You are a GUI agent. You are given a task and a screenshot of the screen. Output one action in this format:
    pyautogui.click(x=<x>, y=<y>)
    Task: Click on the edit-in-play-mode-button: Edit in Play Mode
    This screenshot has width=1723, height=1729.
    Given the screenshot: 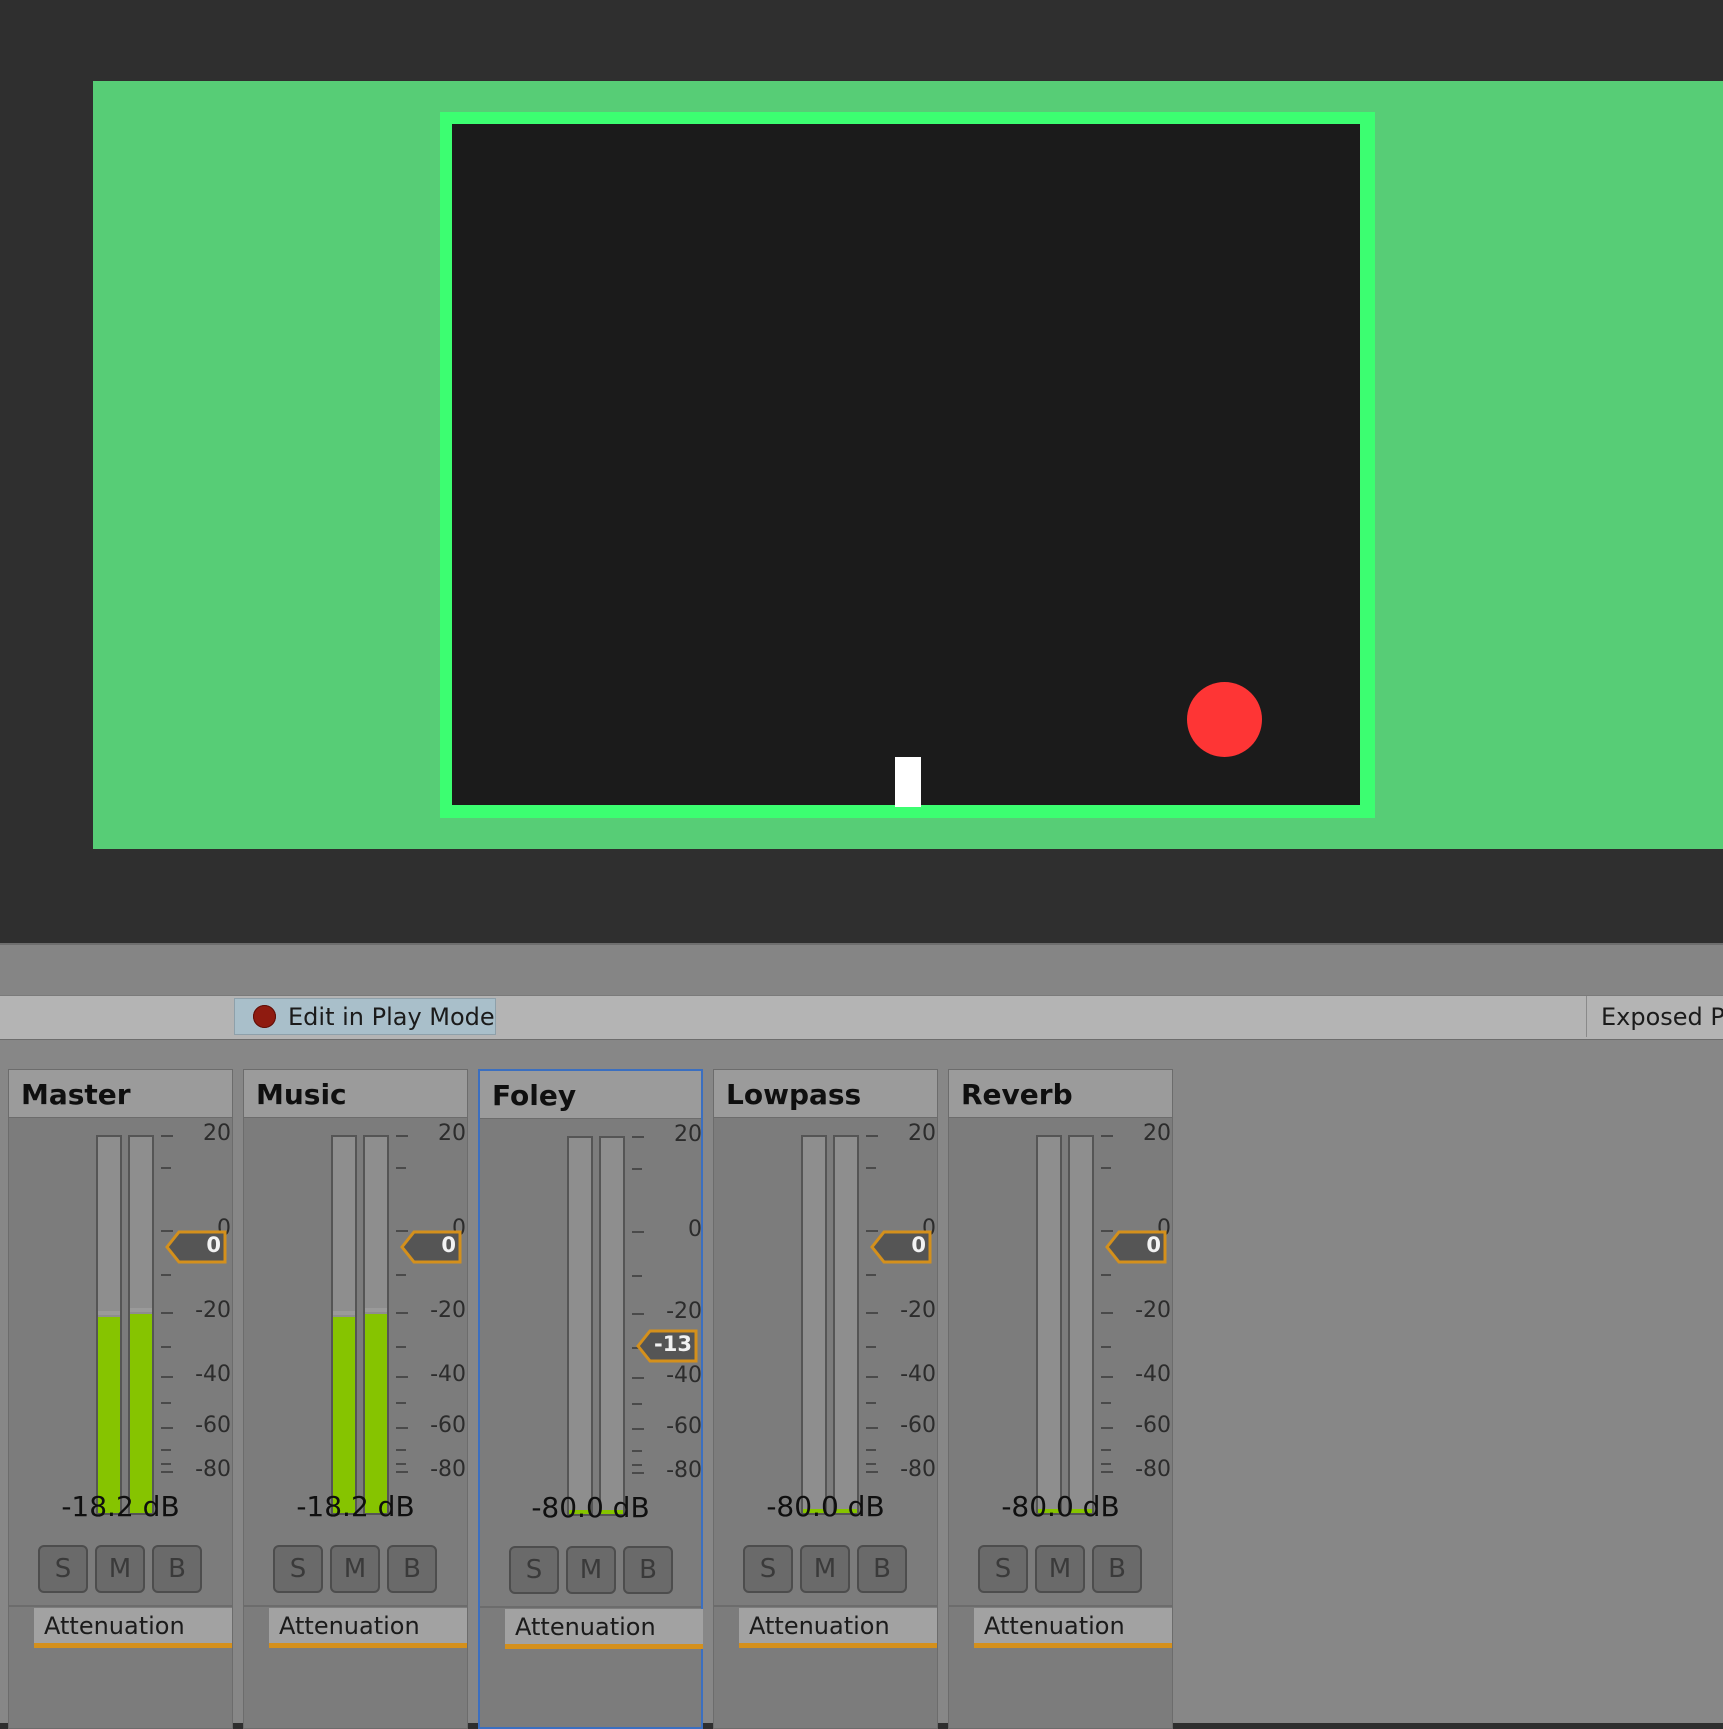 What is the action you would take?
    pyautogui.click(x=365, y=1016)
    